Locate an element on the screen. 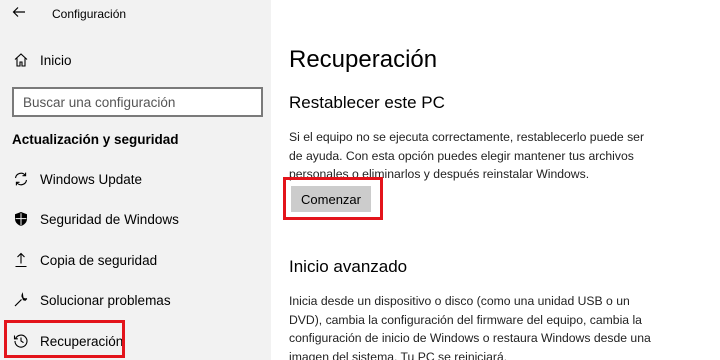 This screenshot has width=720, height=360. backup-arrow-icon is located at coordinates (21, 260).